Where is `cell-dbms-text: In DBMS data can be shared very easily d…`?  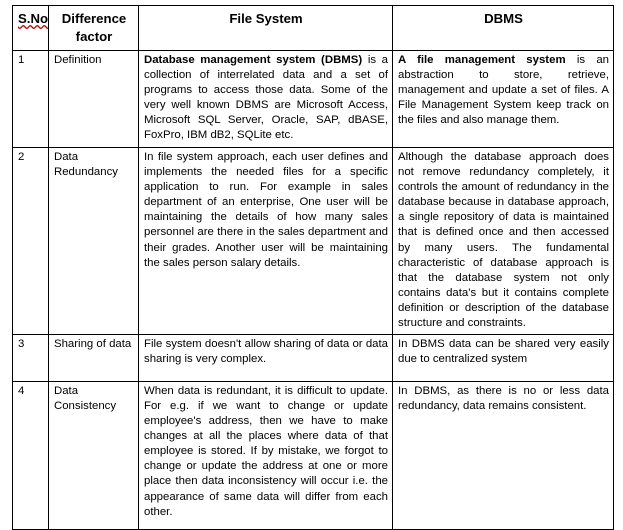 cell-dbms-text: In DBMS data can be shared very easily d… is located at coordinates (503, 351).